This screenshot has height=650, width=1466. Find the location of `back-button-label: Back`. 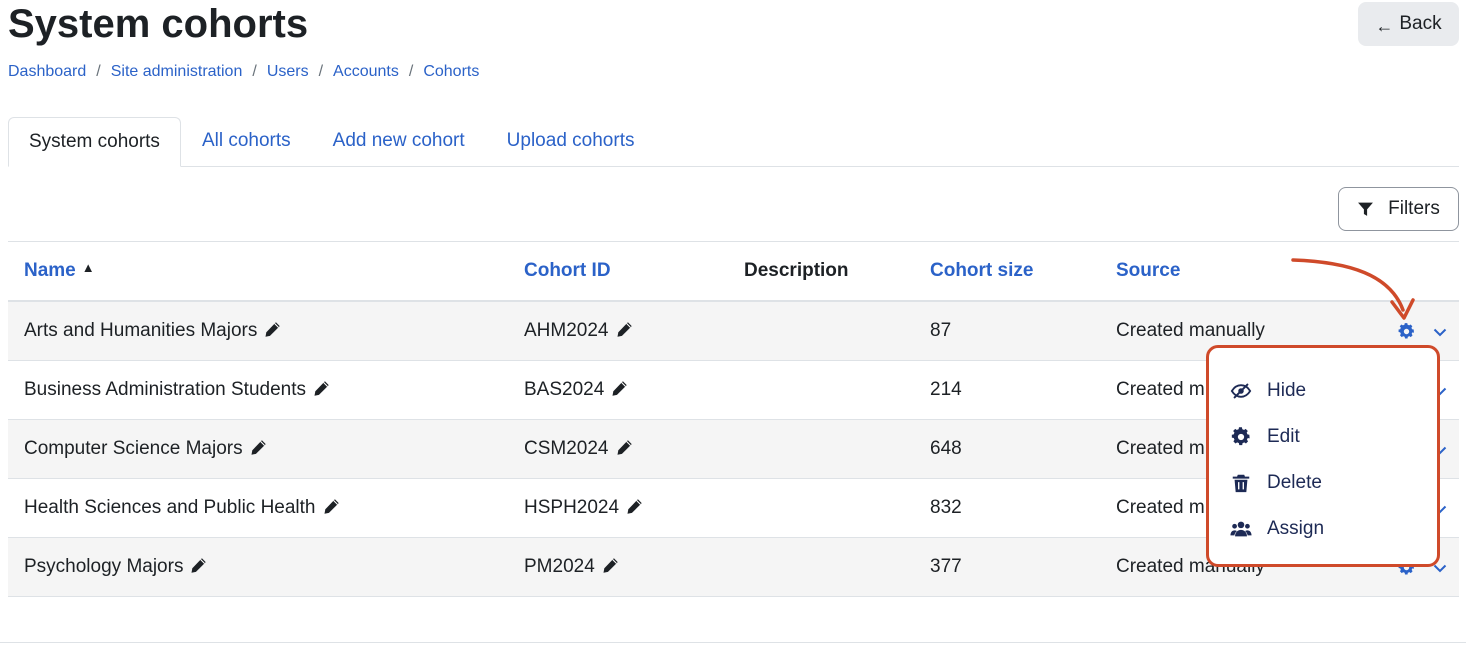

back-button-label: Back is located at coordinates (1420, 23).